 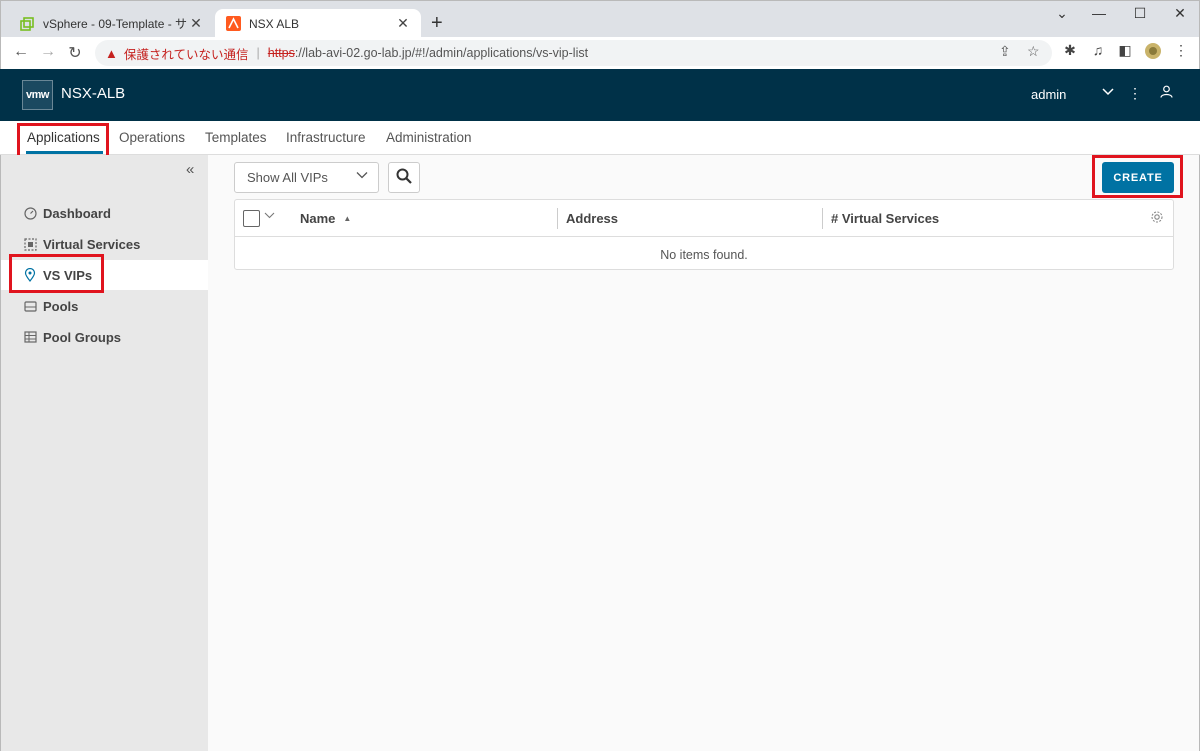 What do you see at coordinates (105, 275) in the screenshot?
I see `sidebar-item-vs-vips: VS VIPs` at bounding box center [105, 275].